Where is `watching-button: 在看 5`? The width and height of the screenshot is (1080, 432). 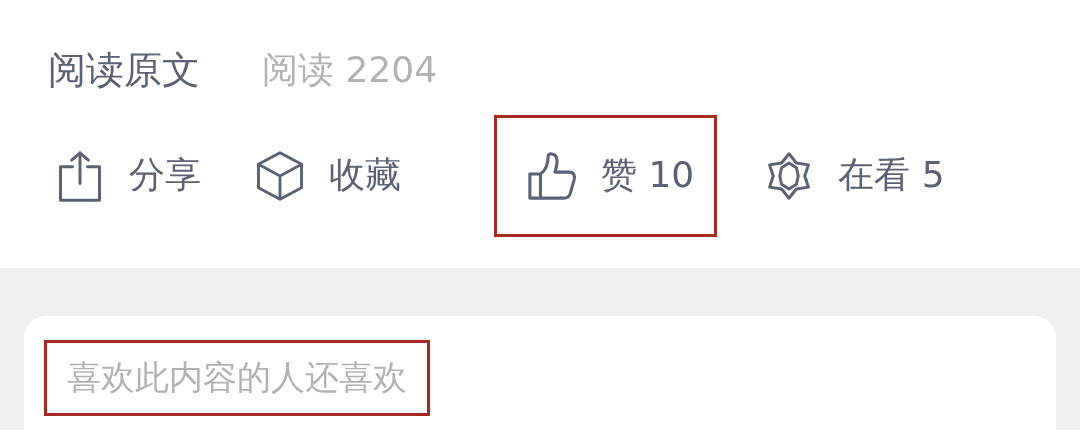 watching-button: 在看 5 is located at coordinates (844, 175).